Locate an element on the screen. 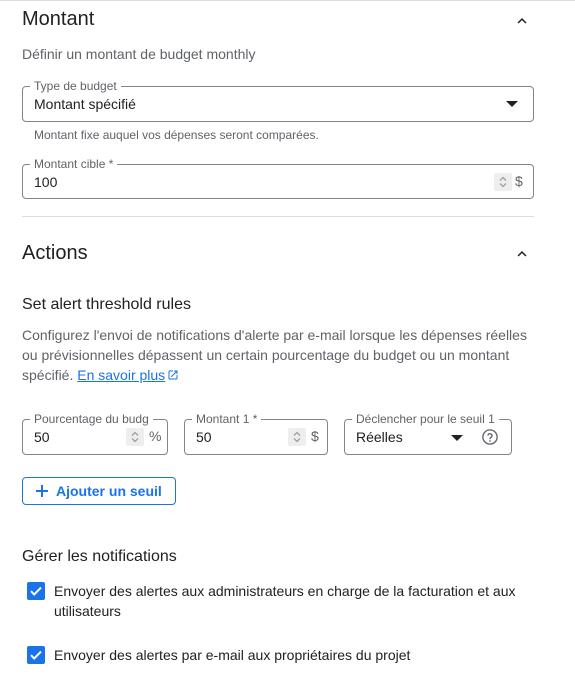 The image size is (575, 680). trigger-label: Déclencher pour le seuil 1 is located at coordinates (425, 419).